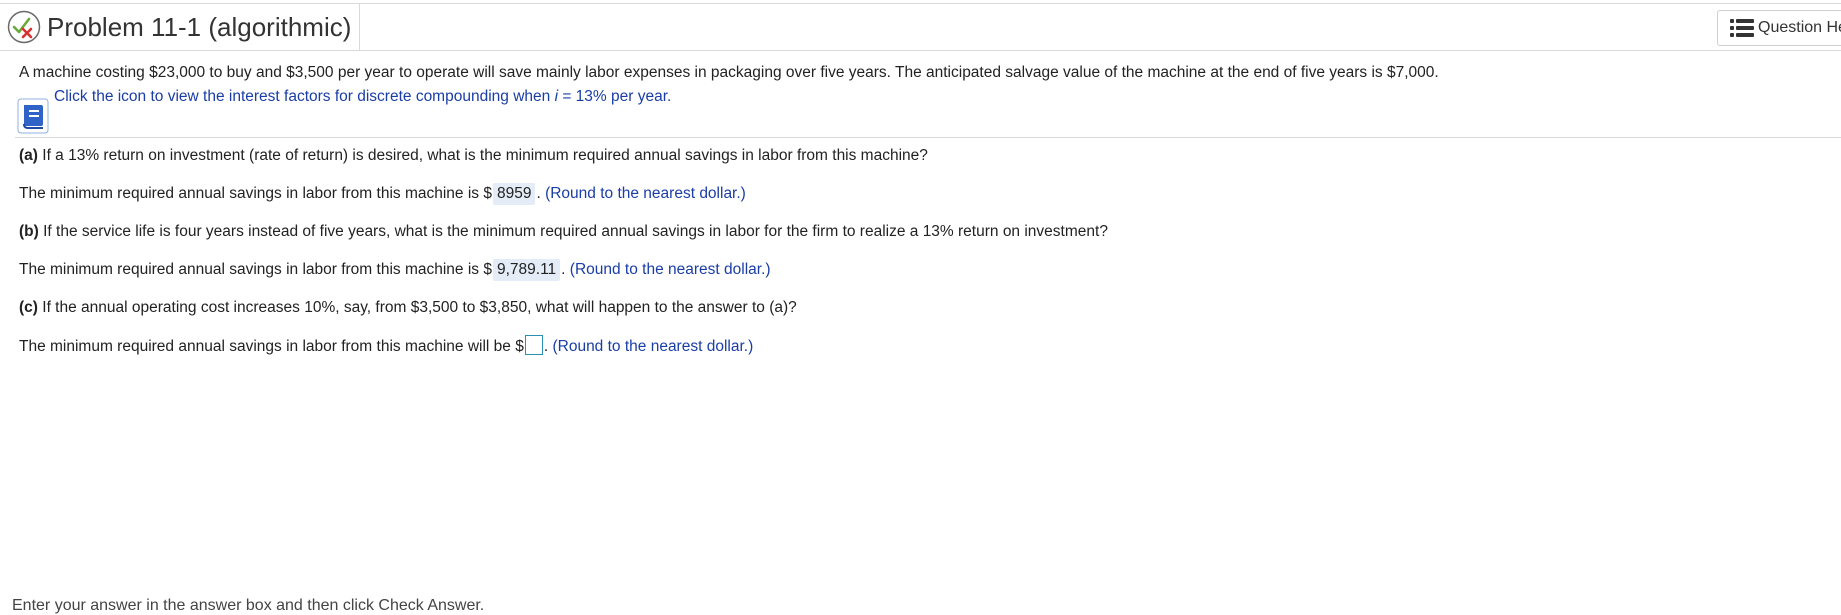 The image size is (1841, 615). Describe the element at coordinates (33, 116) in the screenshot. I see `book-icon` at that location.